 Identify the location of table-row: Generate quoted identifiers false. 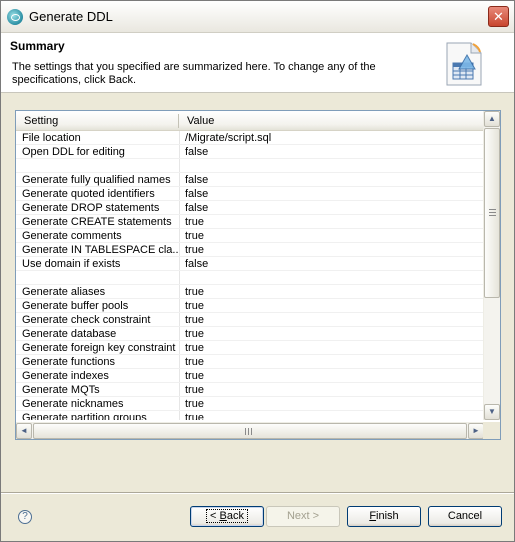
(250, 194).